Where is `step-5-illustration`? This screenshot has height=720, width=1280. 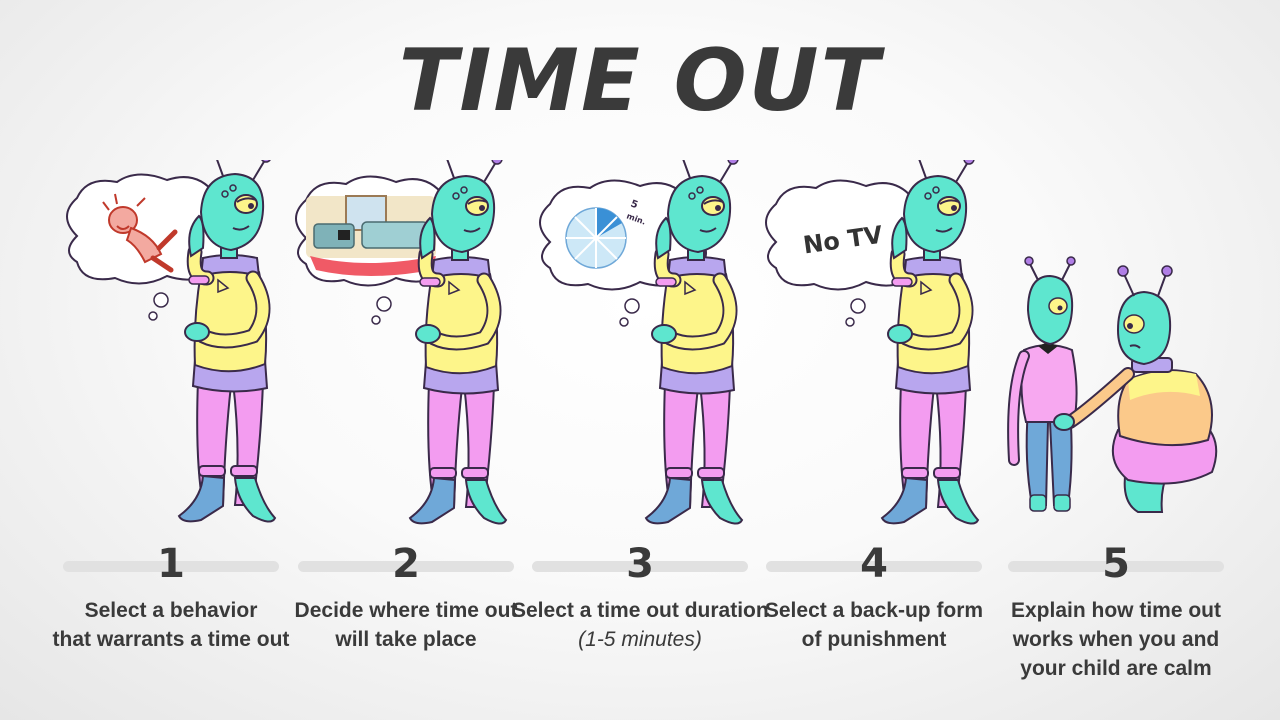 step-5-illustration is located at coordinates (1112, 384).